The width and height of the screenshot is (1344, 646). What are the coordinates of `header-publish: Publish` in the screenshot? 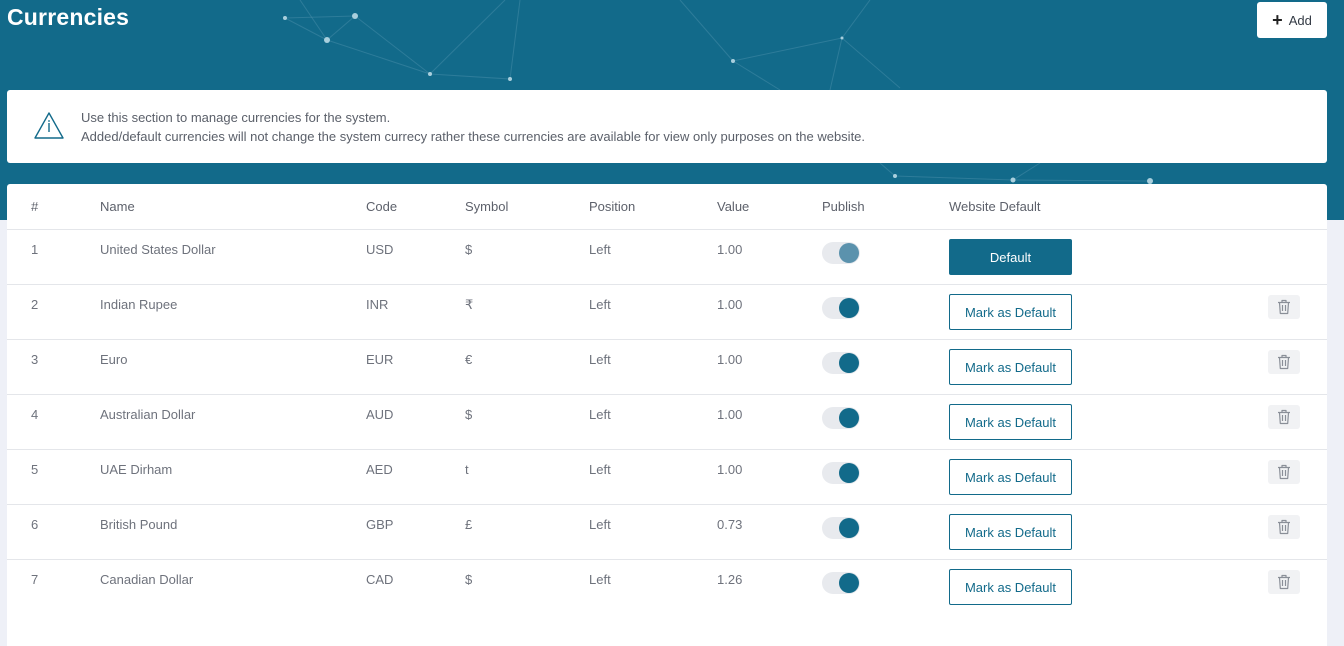 It's located at (843, 206).